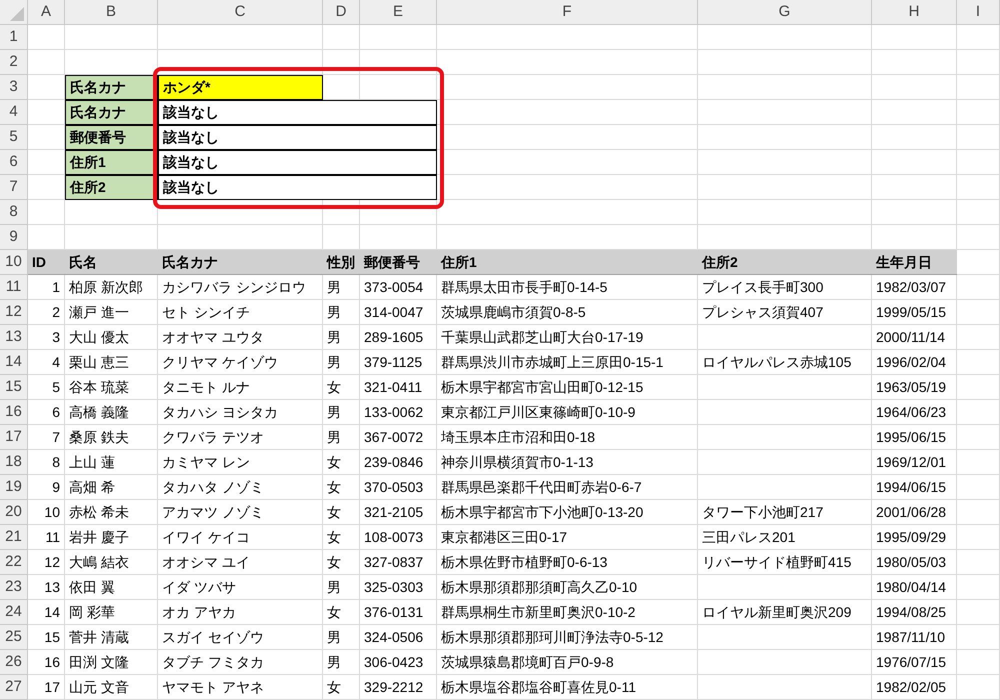  I want to click on table-cell: イダ ツバサ, so click(240, 587).